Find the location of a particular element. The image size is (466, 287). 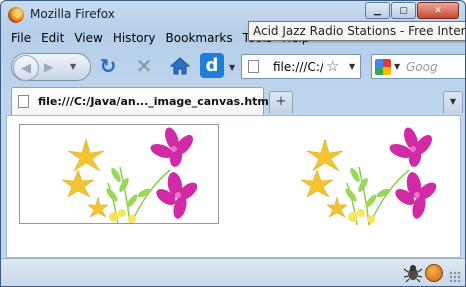

reload-icon: ↻ is located at coordinates (108, 66).